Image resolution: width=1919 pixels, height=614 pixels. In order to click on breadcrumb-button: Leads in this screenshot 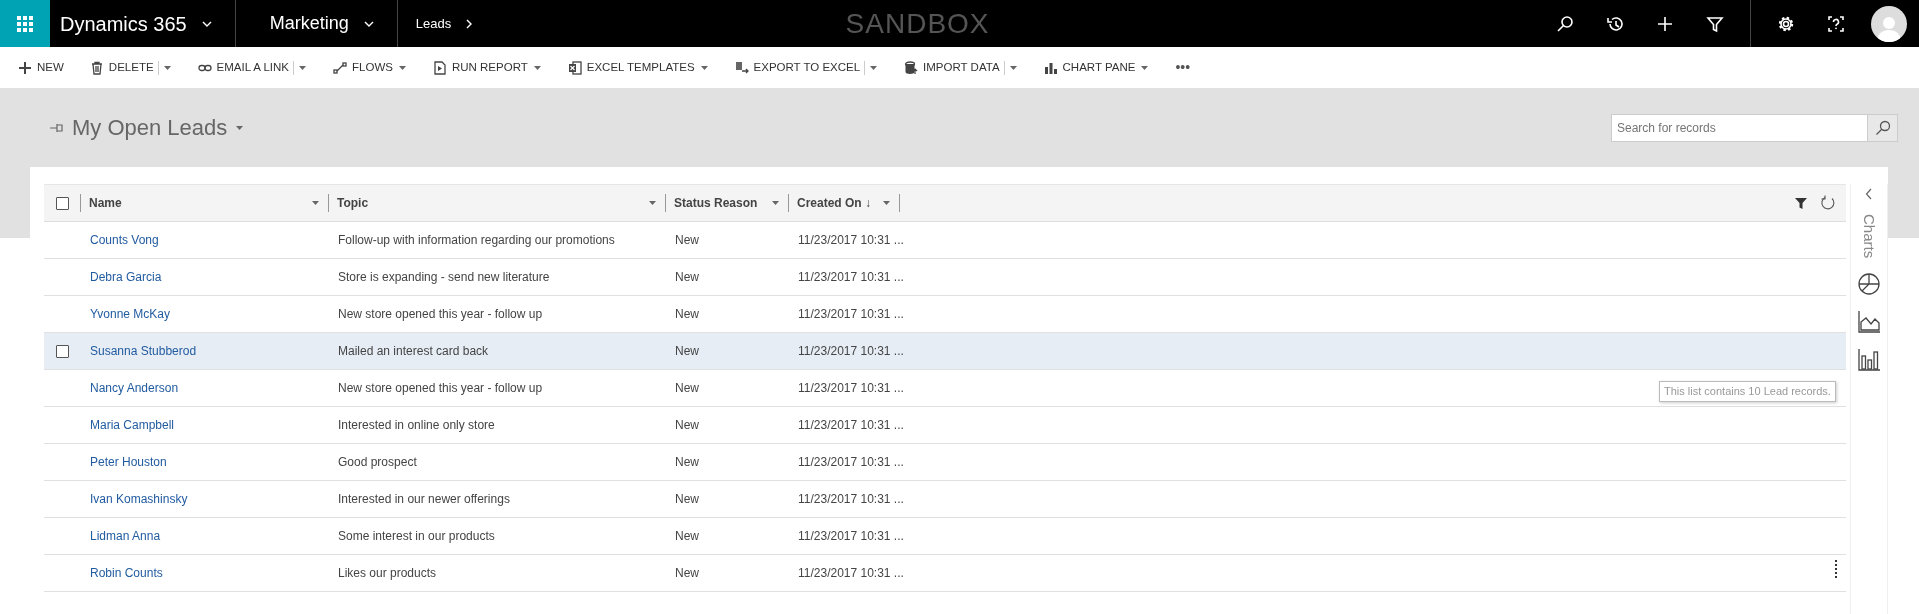, I will do `click(446, 23)`.